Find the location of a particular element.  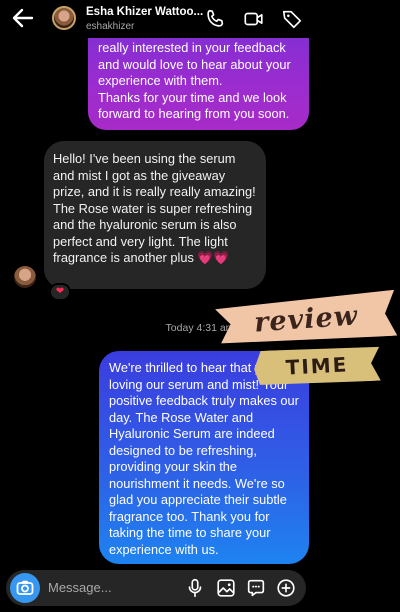

heart-reaction: ❤ is located at coordinates (60, 292).